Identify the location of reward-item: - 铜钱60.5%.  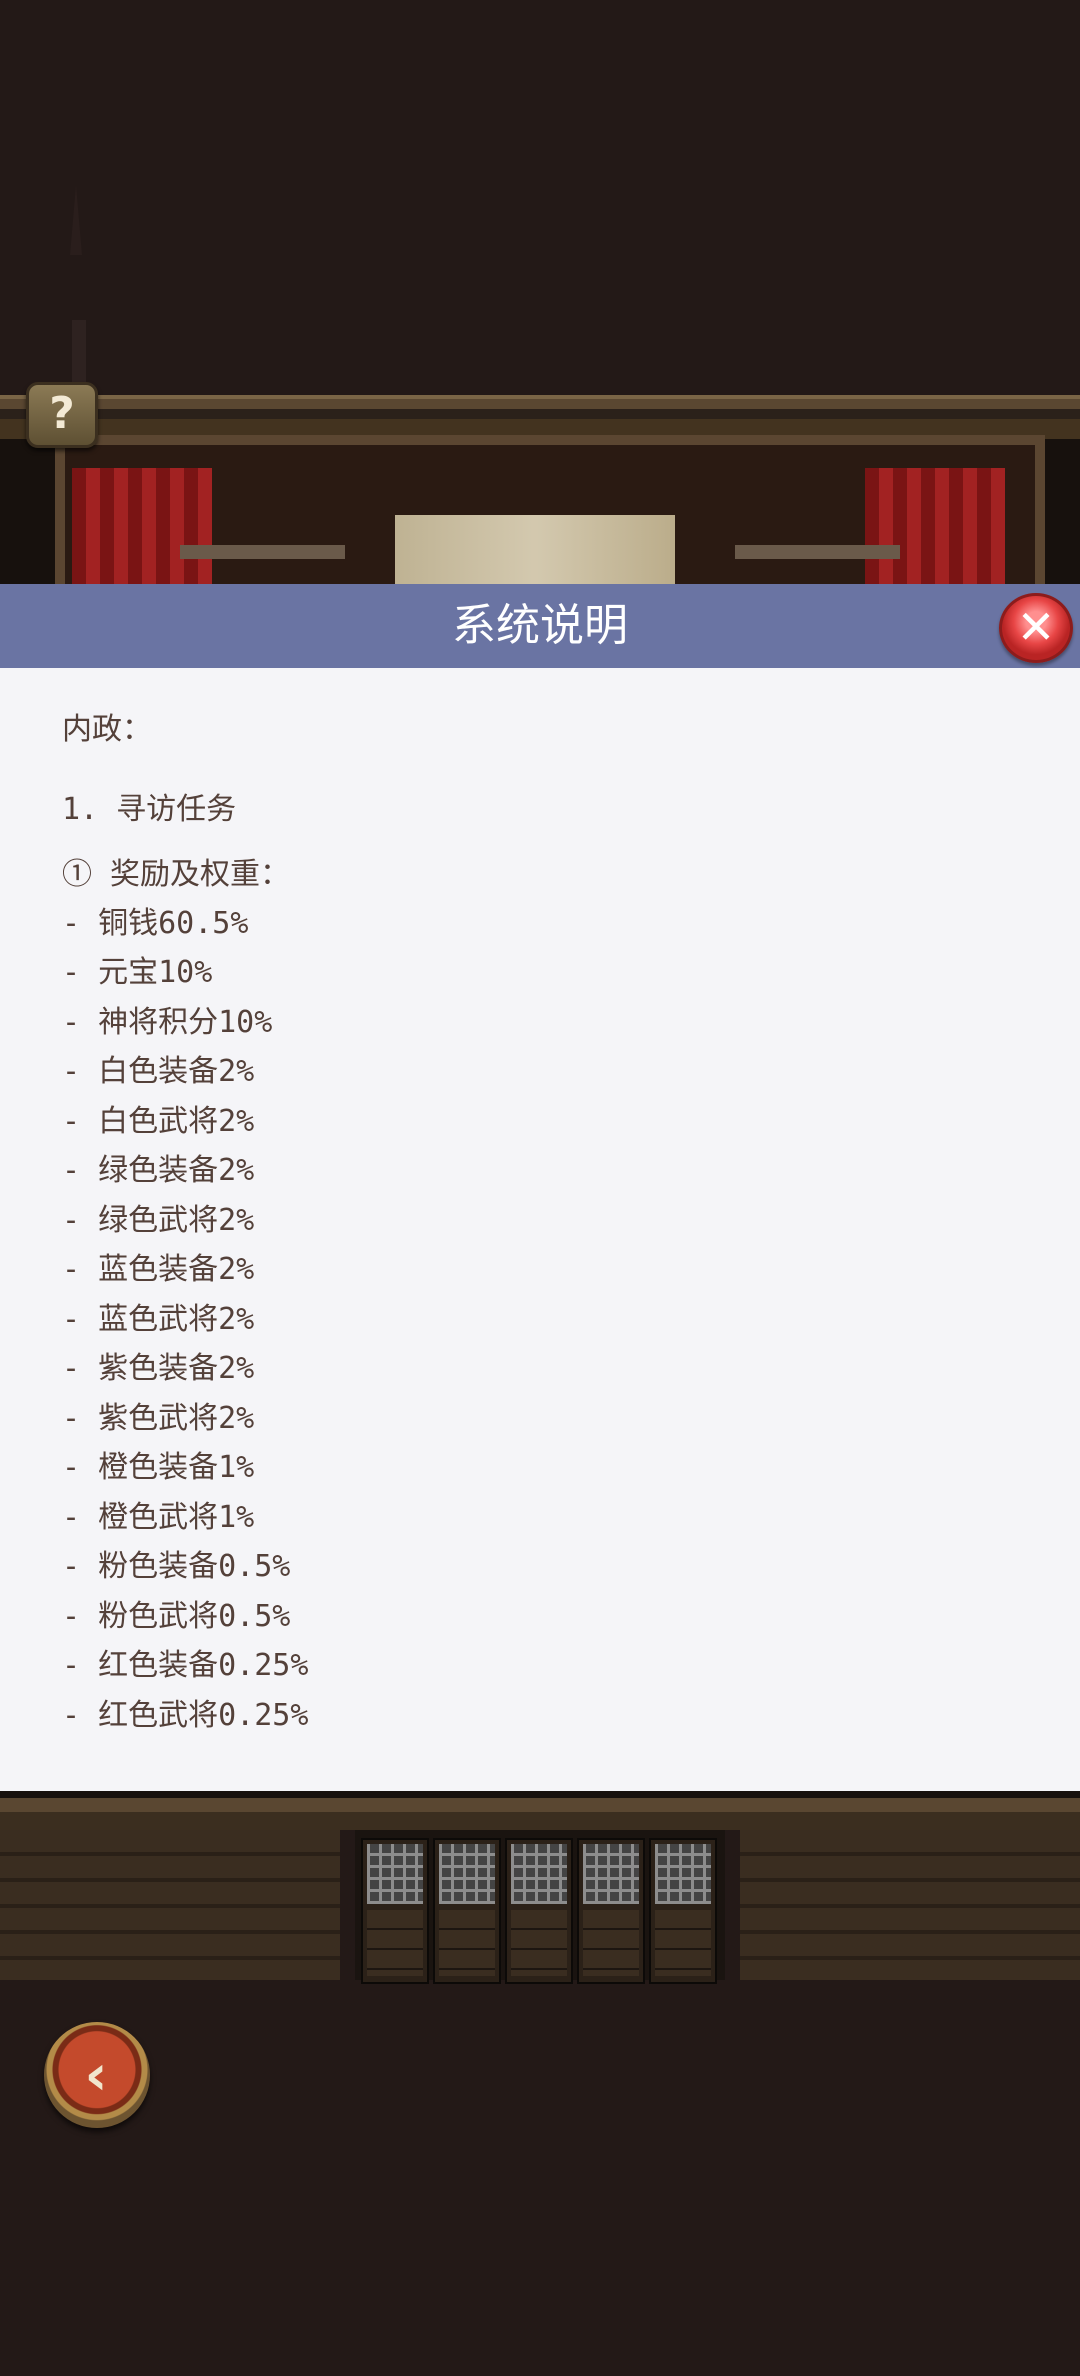
(155, 923).